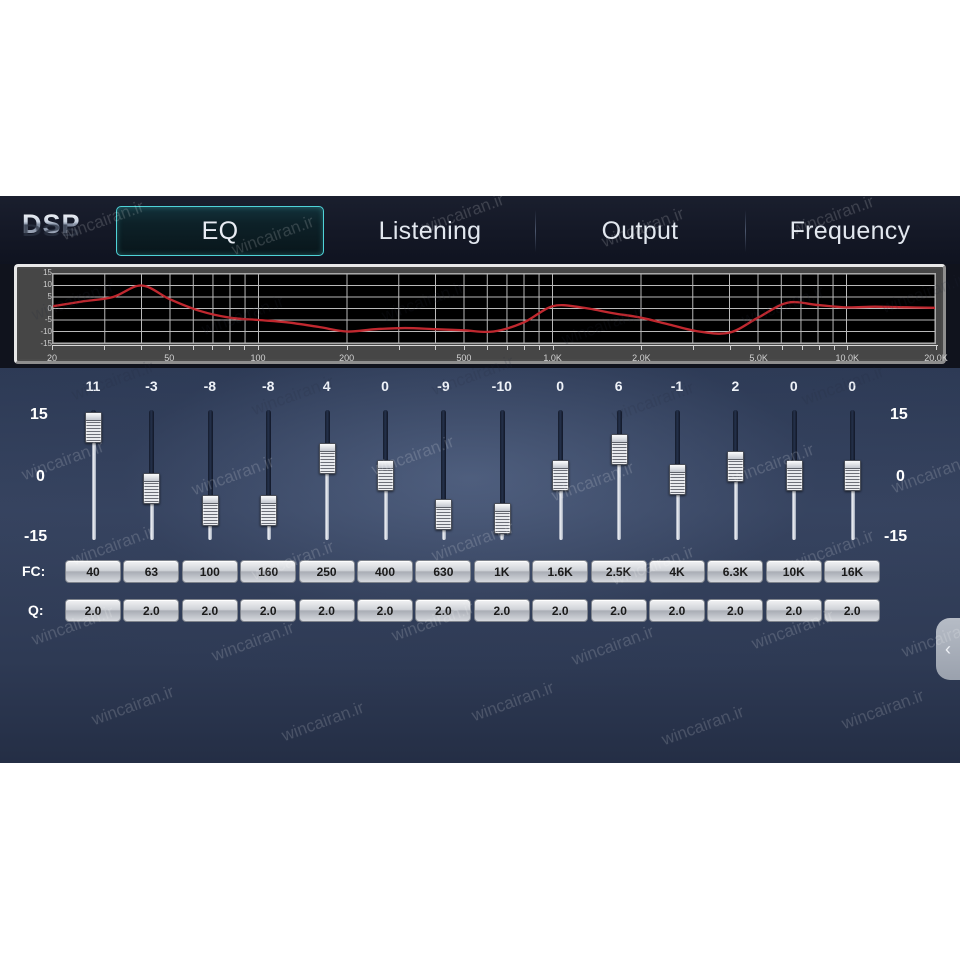 This screenshot has width=960, height=960. What do you see at coordinates (735, 571) in the screenshot?
I see `fc-cell: 6.3K` at bounding box center [735, 571].